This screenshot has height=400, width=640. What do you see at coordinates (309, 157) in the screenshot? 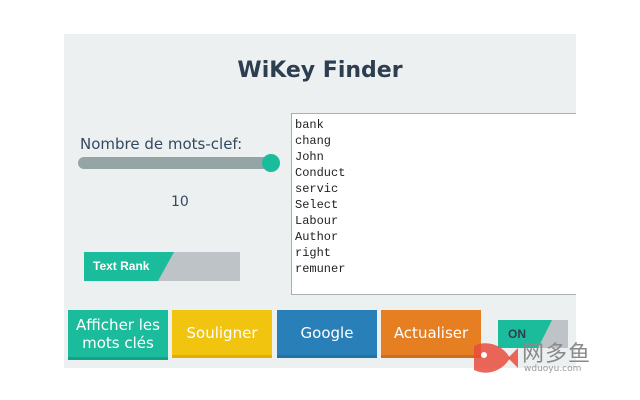
I see `keyword-item: John` at bounding box center [309, 157].